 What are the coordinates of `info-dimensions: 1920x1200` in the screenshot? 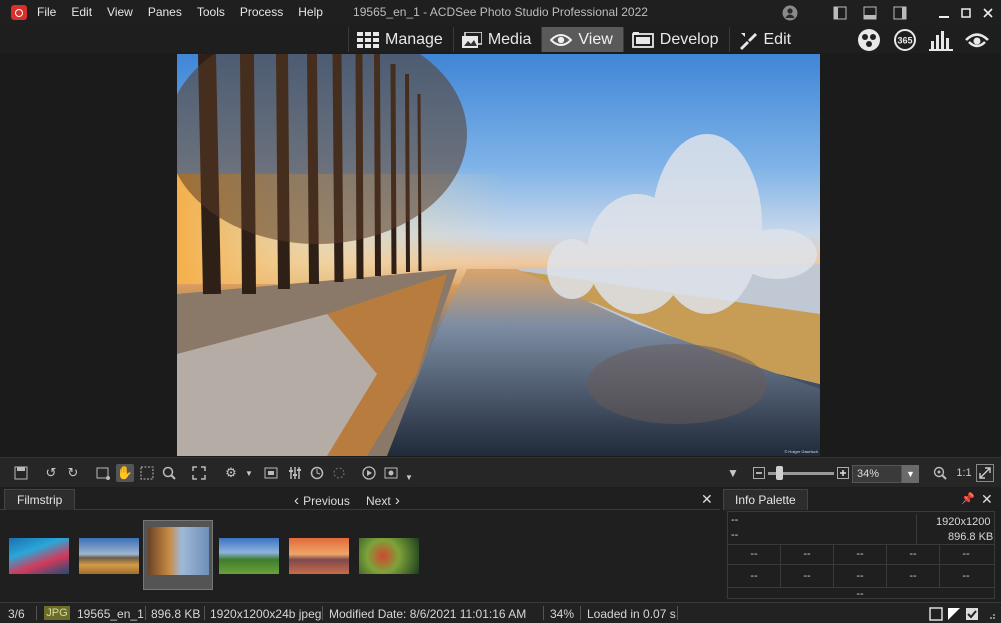 It's located at (963, 522).